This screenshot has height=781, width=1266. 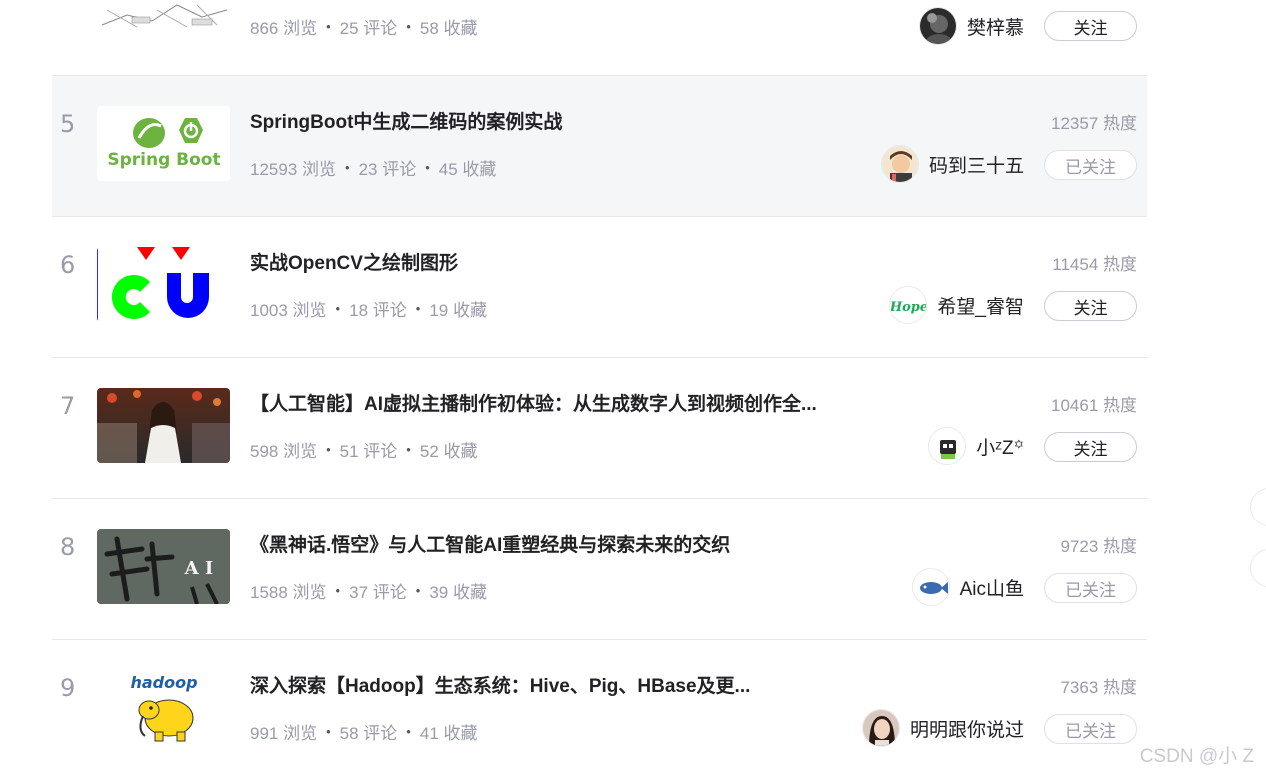 What do you see at coordinates (368, 28) in the screenshot?
I see `comment-count: 25 评论` at bounding box center [368, 28].